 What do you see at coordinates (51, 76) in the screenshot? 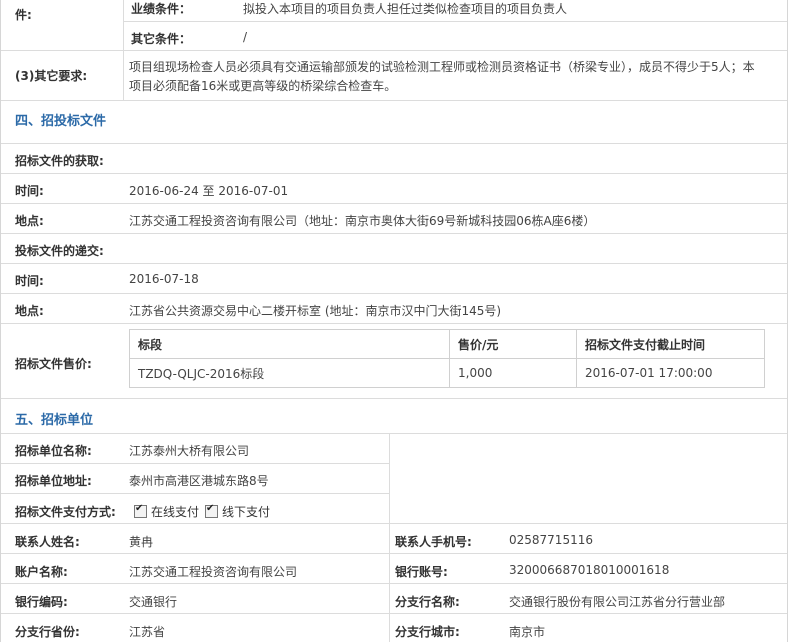
I see `other-requirements-label: (3)其它要求:` at bounding box center [51, 76].